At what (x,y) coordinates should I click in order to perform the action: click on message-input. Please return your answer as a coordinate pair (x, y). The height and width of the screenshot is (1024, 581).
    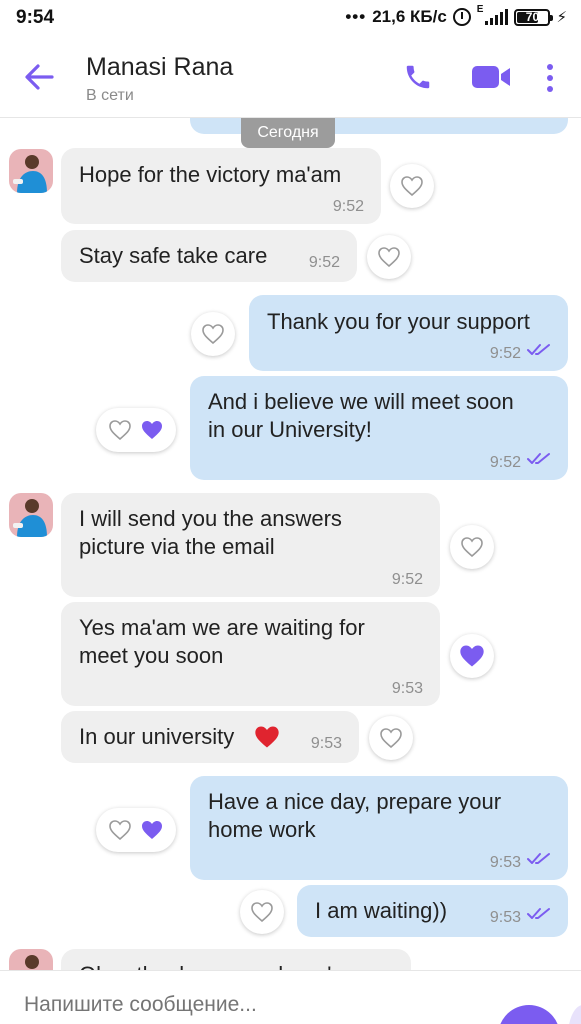
    Looking at the image, I should click on (234, 1005).